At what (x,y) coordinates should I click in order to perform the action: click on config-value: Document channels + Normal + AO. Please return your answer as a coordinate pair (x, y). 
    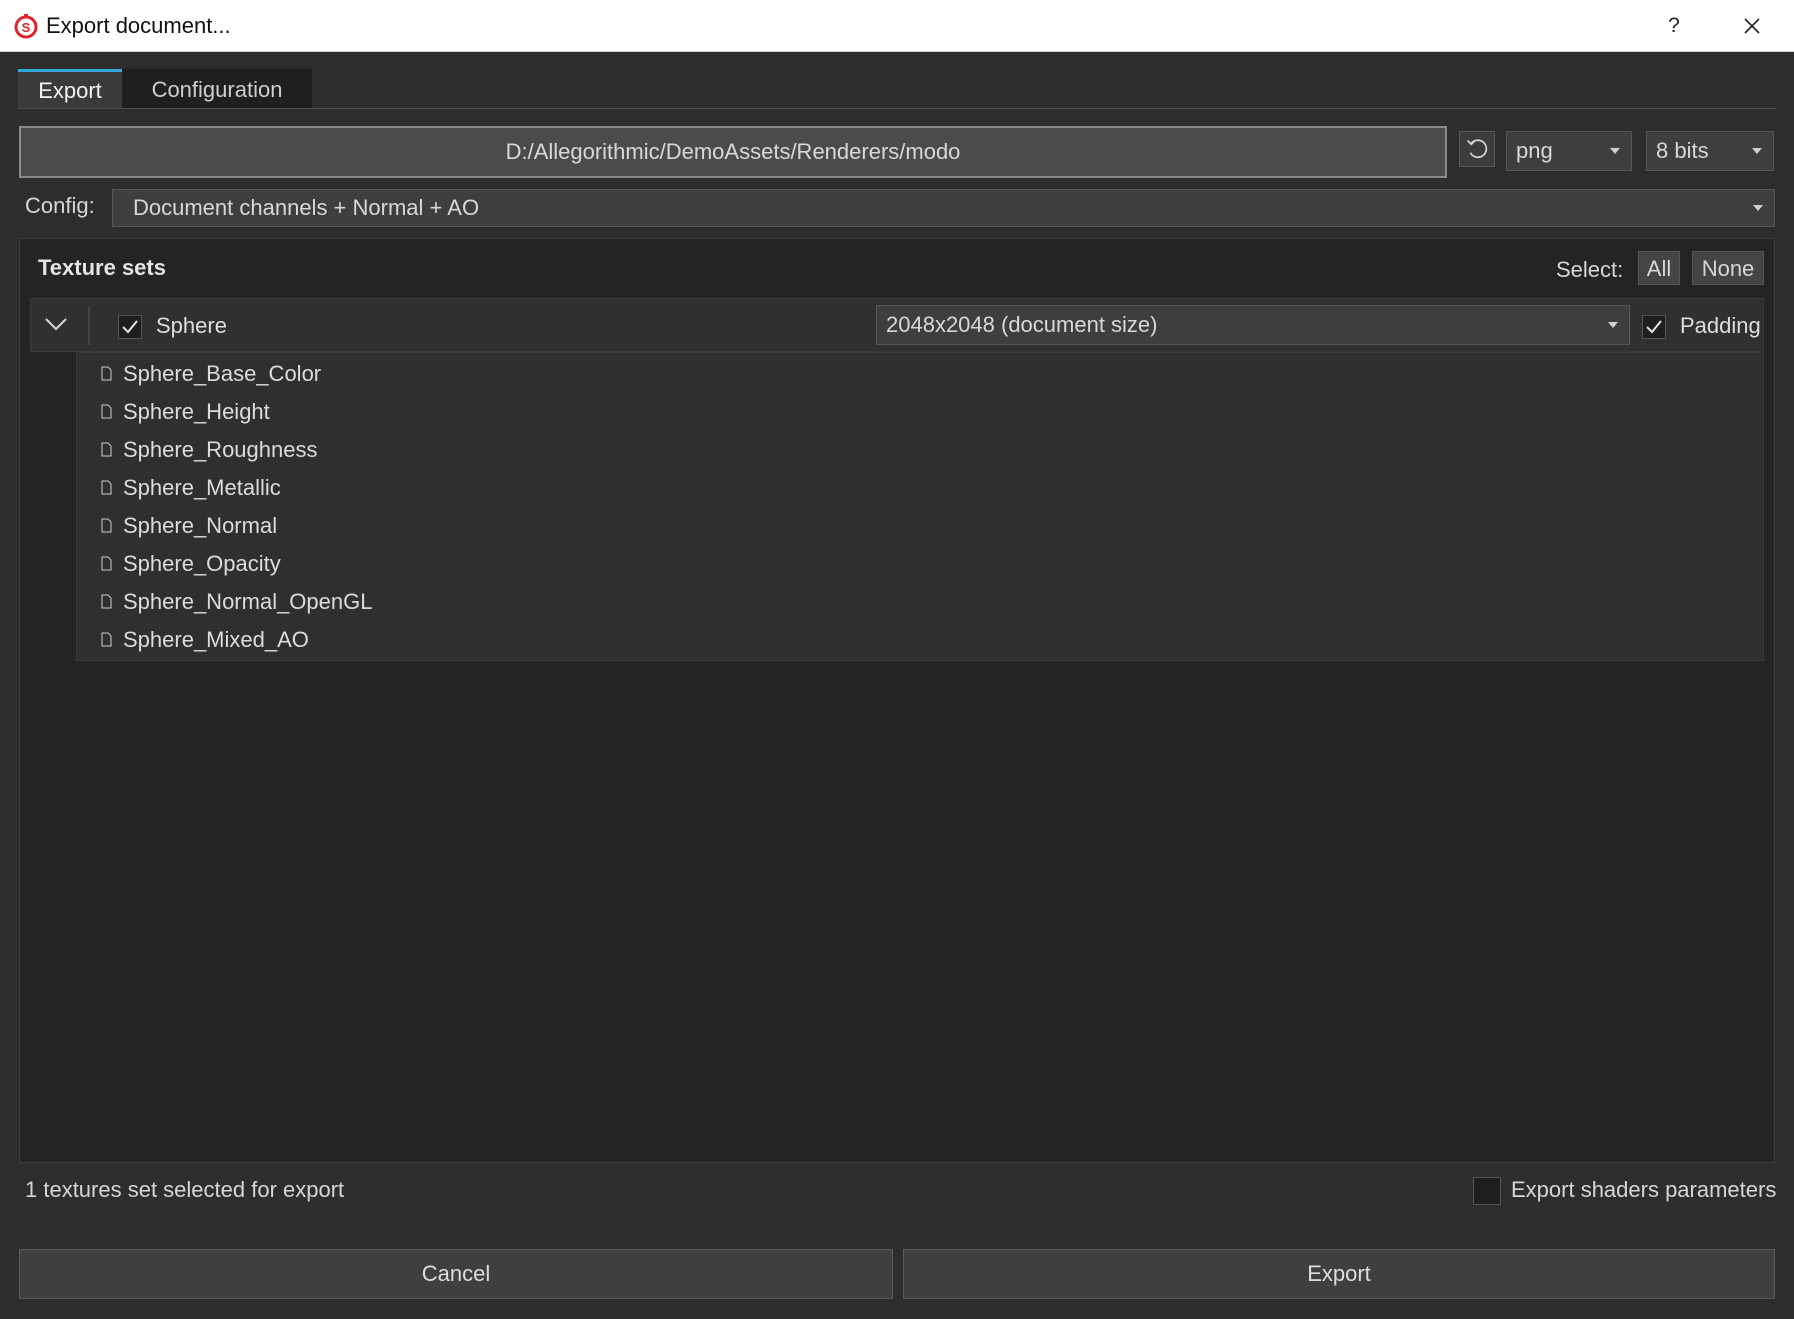
    Looking at the image, I should click on (306, 207).